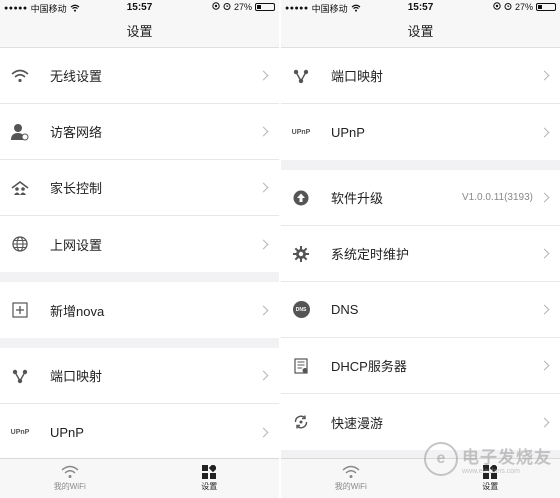  What do you see at coordinates (20, 132) in the screenshot?
I see `guest-user-icon` at bounding box center [20, 132].